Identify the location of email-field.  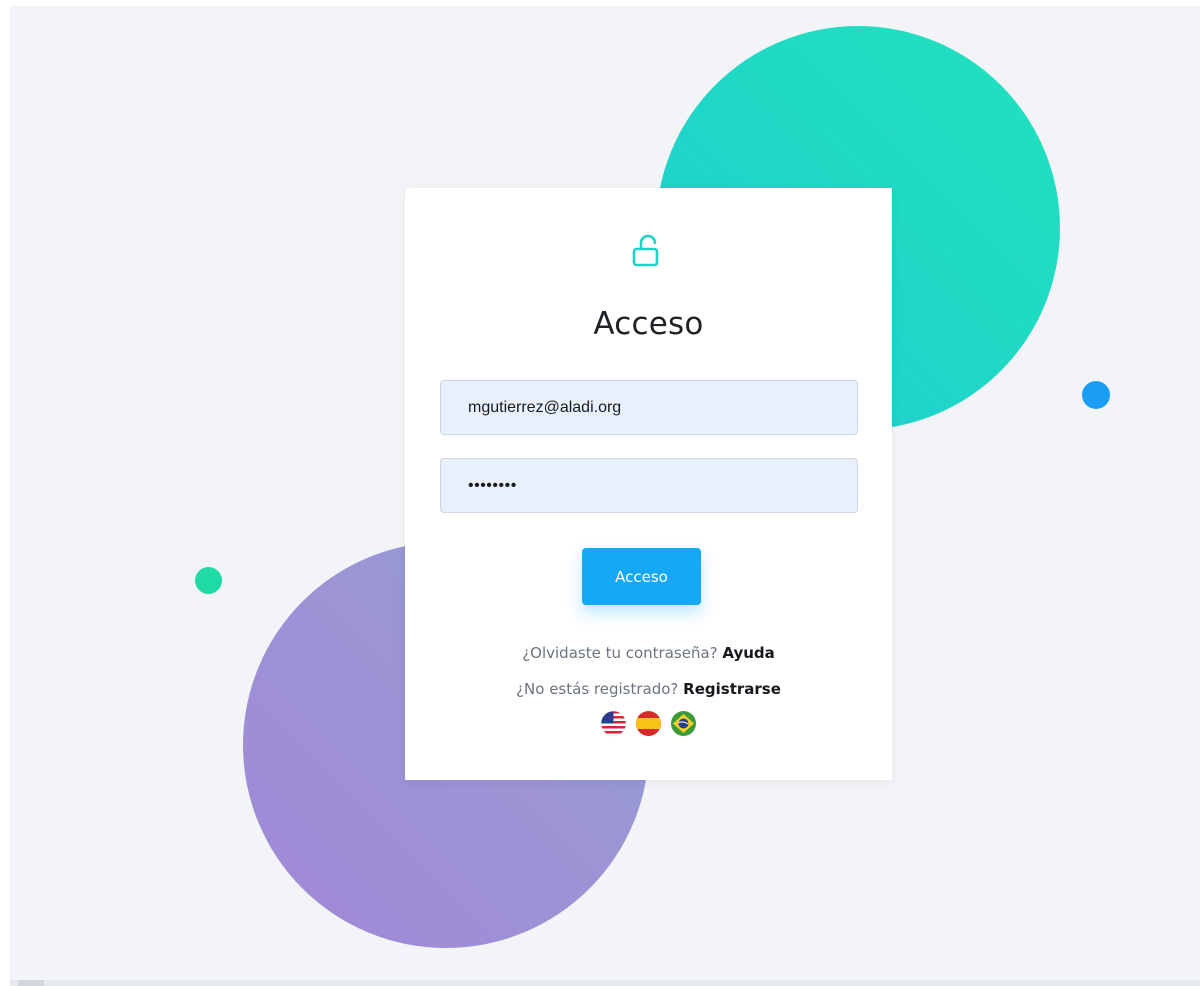
(649, 407).